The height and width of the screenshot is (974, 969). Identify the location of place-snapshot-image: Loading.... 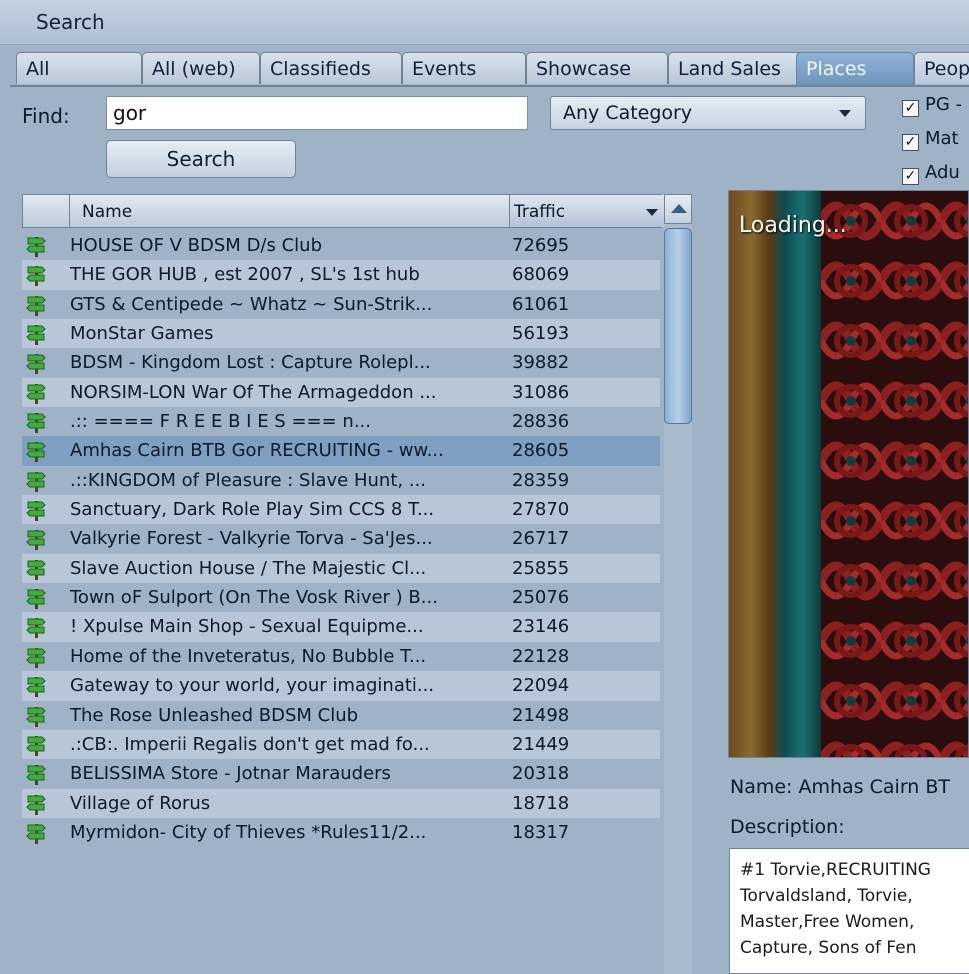
(848, 474).